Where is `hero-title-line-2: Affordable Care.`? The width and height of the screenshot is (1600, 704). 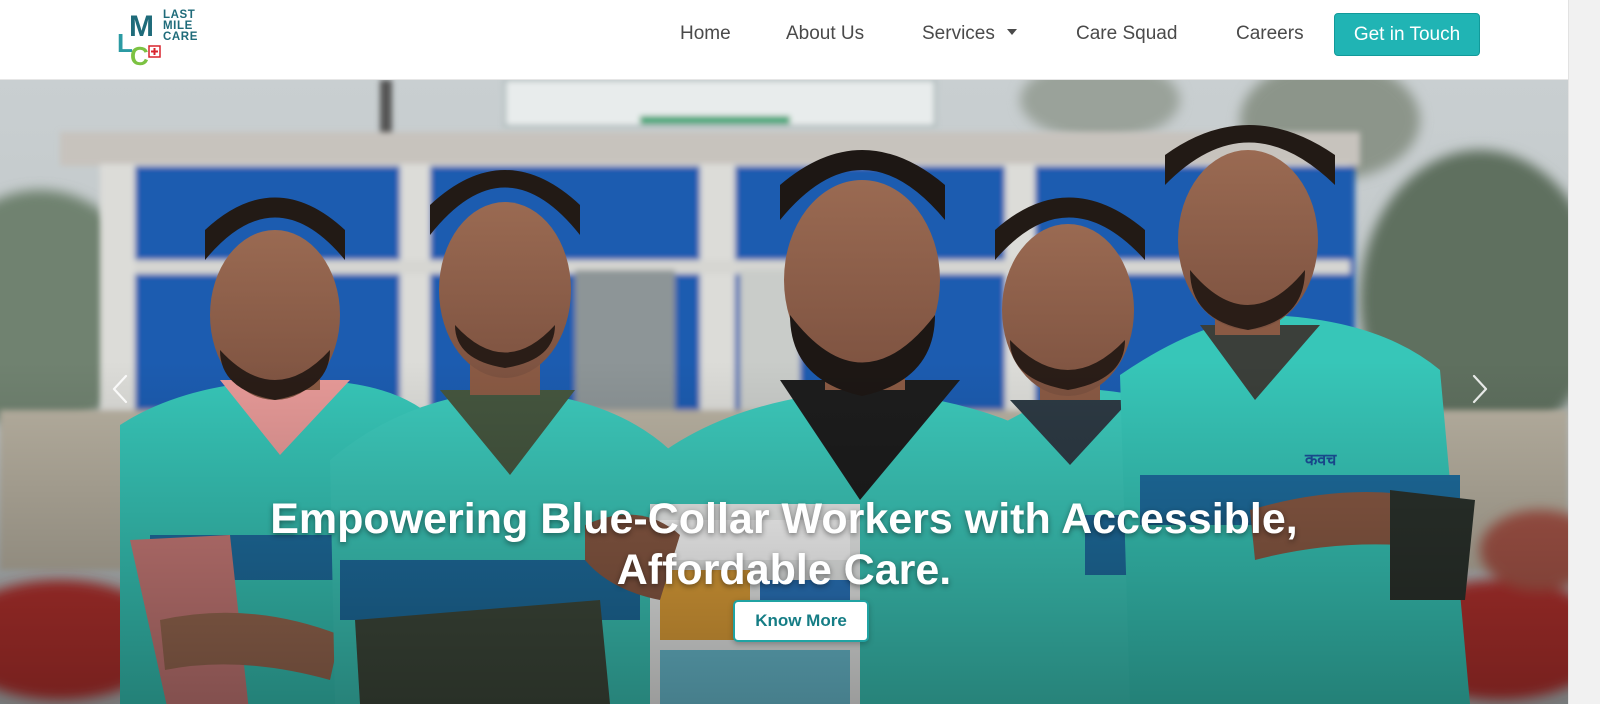 hero-title-line-2: Affordable Care. is located at coordinates (784, 570).